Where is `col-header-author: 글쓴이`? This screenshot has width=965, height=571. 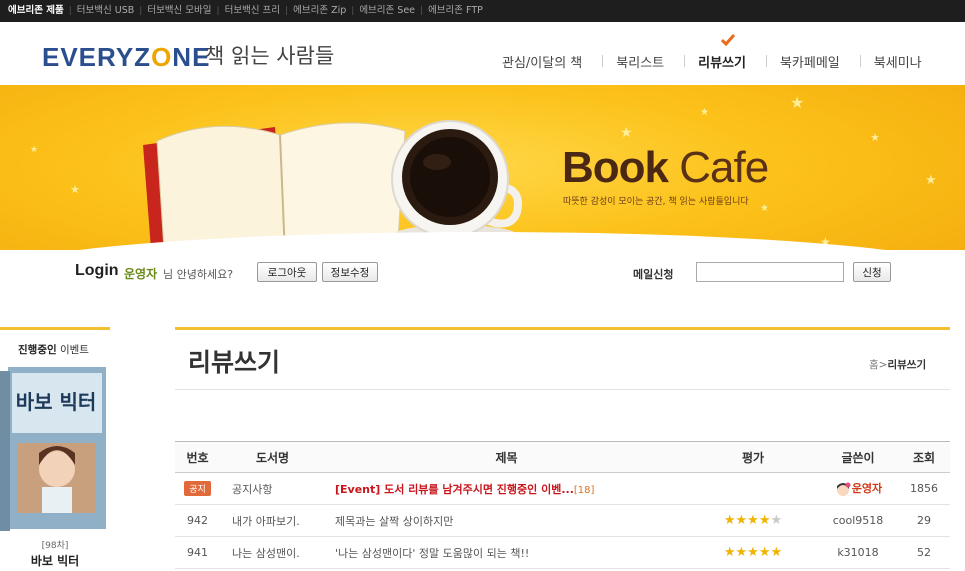
col-header-author: 글쓴이 is located at coordinates (858, 457).